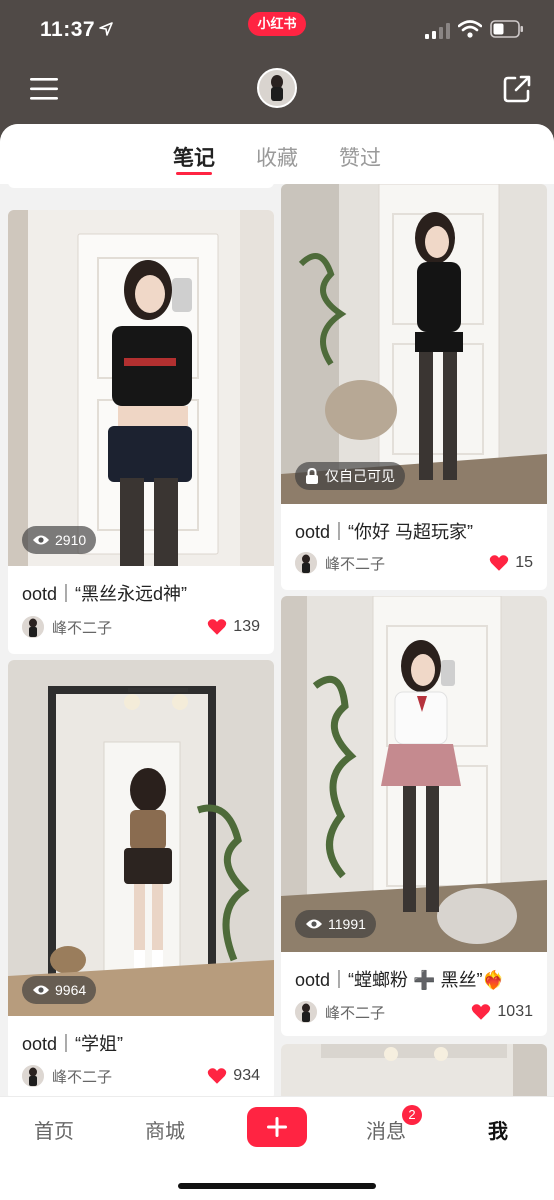  Describe the element at coordinates (517, 89) in the screenshot. I see `share-icon` at that location.